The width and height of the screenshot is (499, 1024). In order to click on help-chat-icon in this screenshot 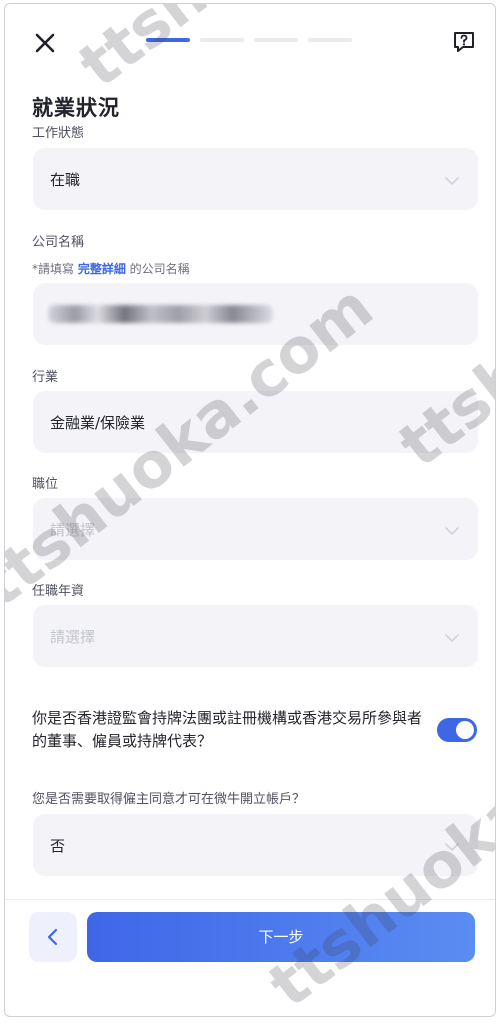, I will do `click(464, 42)`.